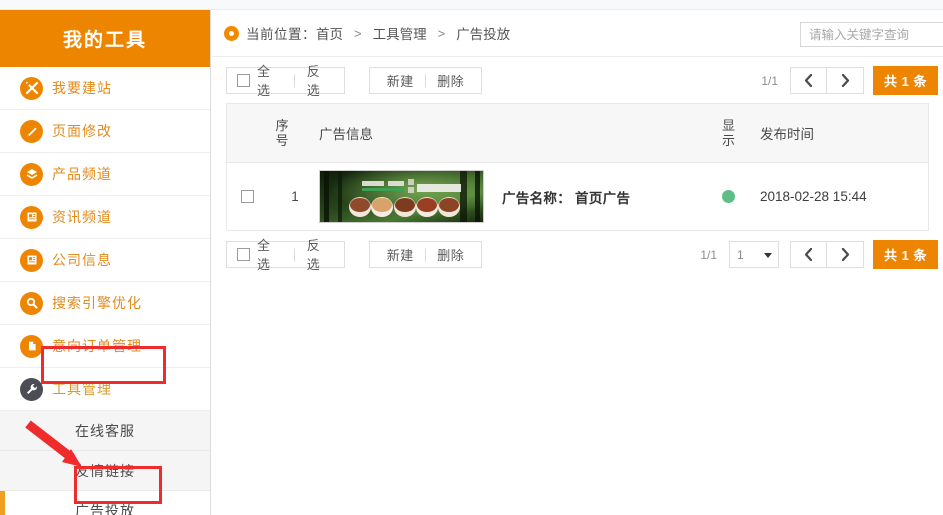 This screenshot has width=943, height=515. I want to click on sidebar-item-tool-management: 工具管理, so click(105, 389).